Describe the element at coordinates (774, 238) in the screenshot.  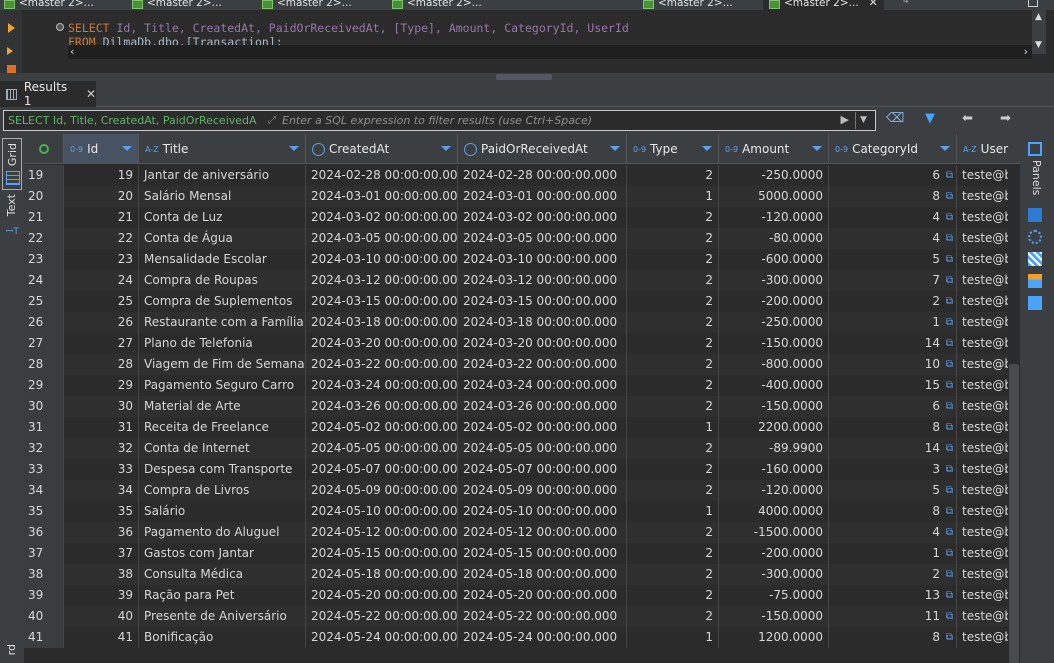
I see `cell-amount: -80.0000` at that location.